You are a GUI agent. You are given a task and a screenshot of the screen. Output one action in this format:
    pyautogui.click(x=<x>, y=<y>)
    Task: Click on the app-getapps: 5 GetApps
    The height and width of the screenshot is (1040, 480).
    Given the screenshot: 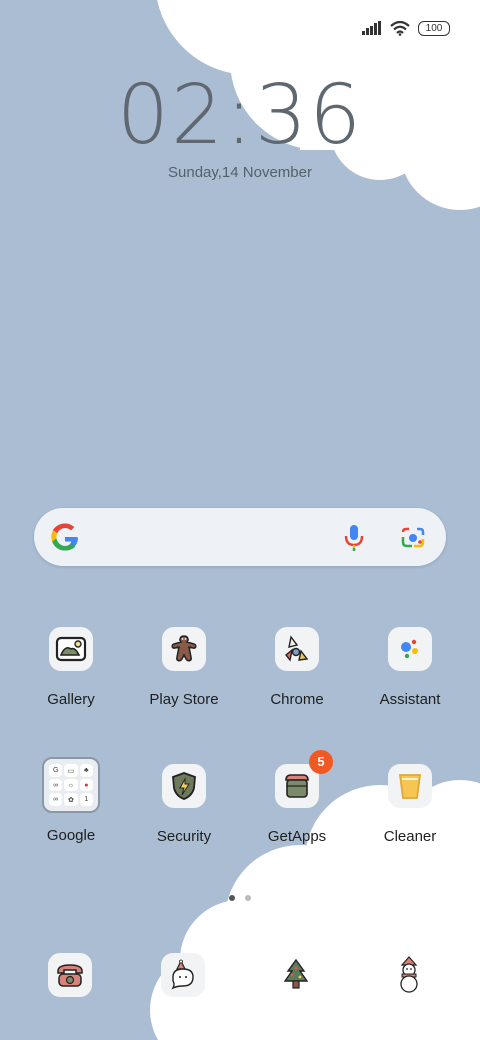 What is the action you would take?
    pyautogui.click(x=297, y=797)
    